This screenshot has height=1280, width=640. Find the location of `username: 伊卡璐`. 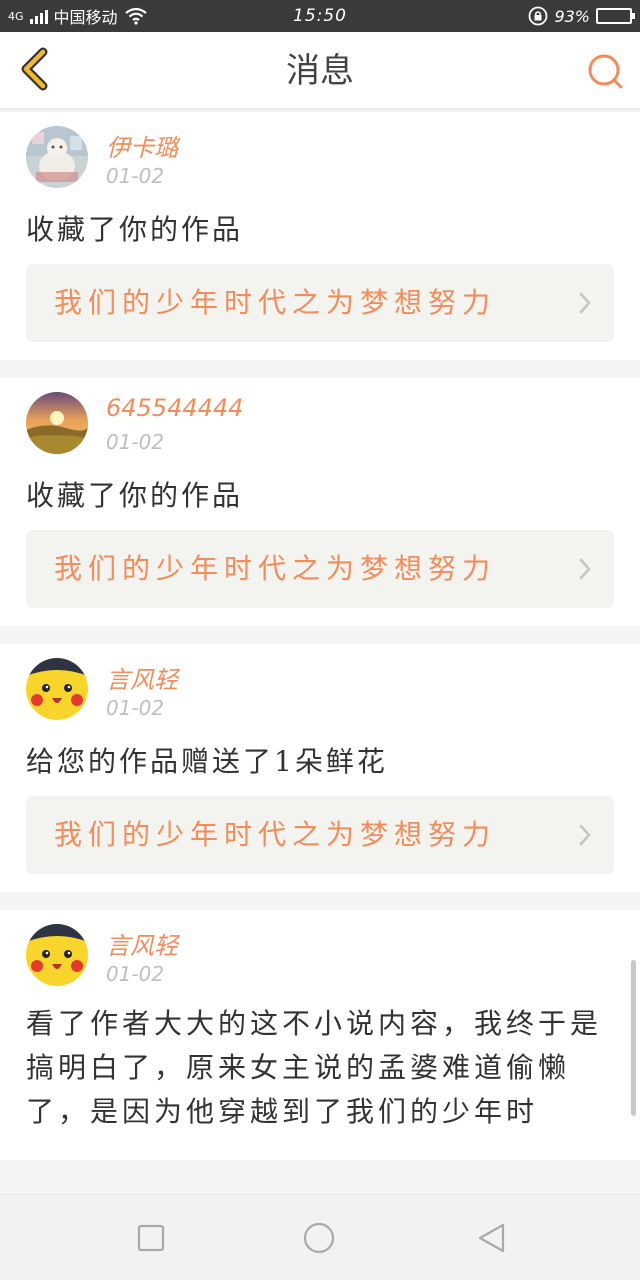

username: 伊卡璐 is located at coordinates (142, 145).